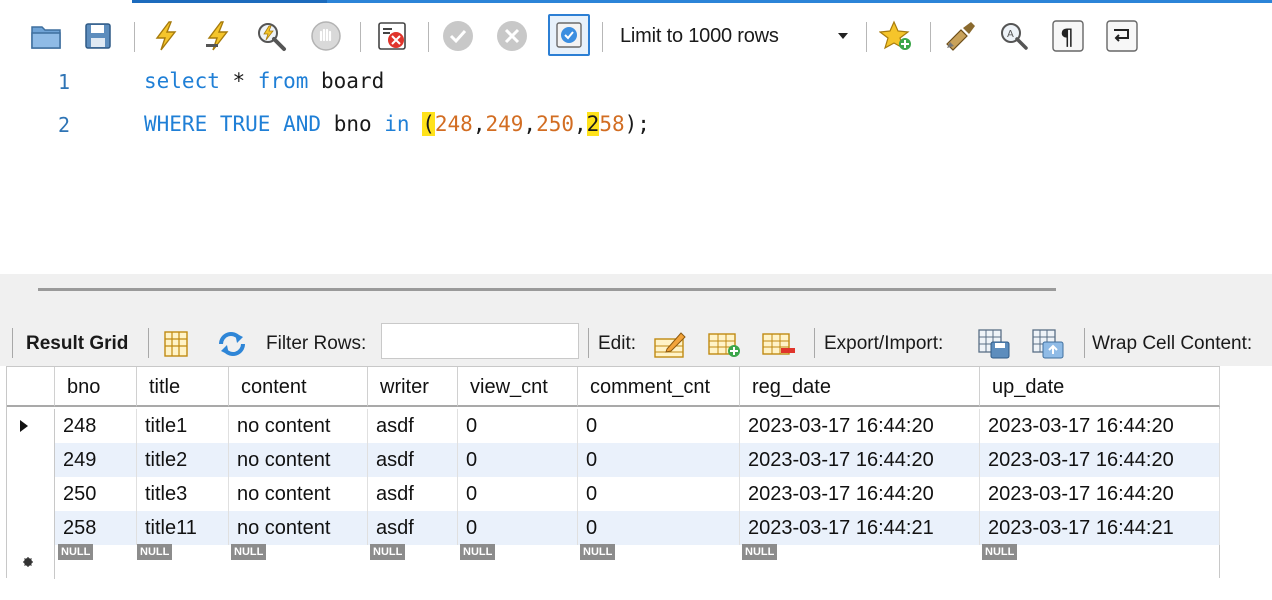 The height and width of the screenshot is (600, 1272). What do you see at coordinates (724, 344) in the screenshot?
I see `add-row-icon` at bounding box center [724, 344].